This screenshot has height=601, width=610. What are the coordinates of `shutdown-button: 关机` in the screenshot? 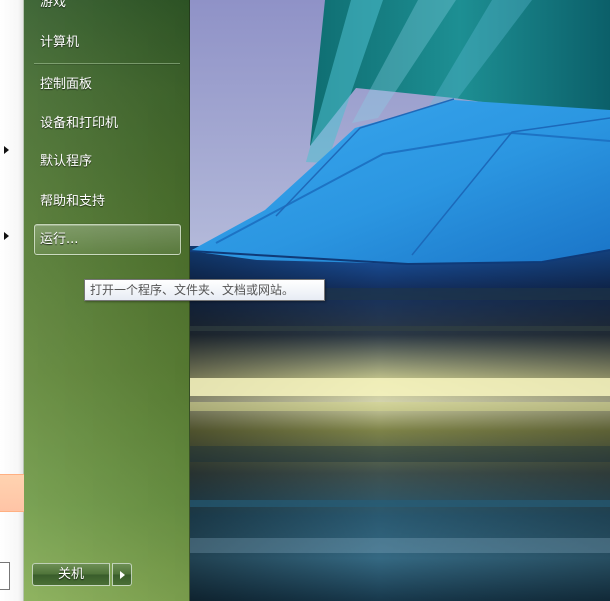 It's located at (71, 574).